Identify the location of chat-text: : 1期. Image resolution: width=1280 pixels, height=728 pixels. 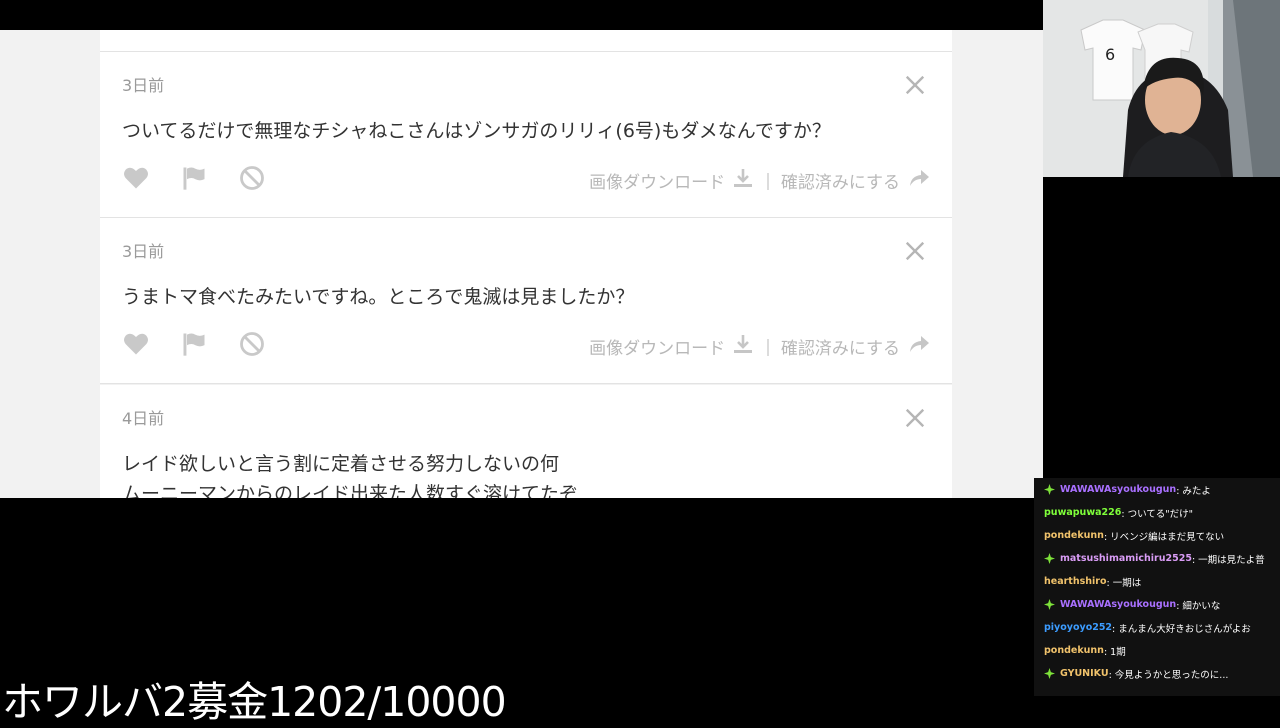
(1114, 652).